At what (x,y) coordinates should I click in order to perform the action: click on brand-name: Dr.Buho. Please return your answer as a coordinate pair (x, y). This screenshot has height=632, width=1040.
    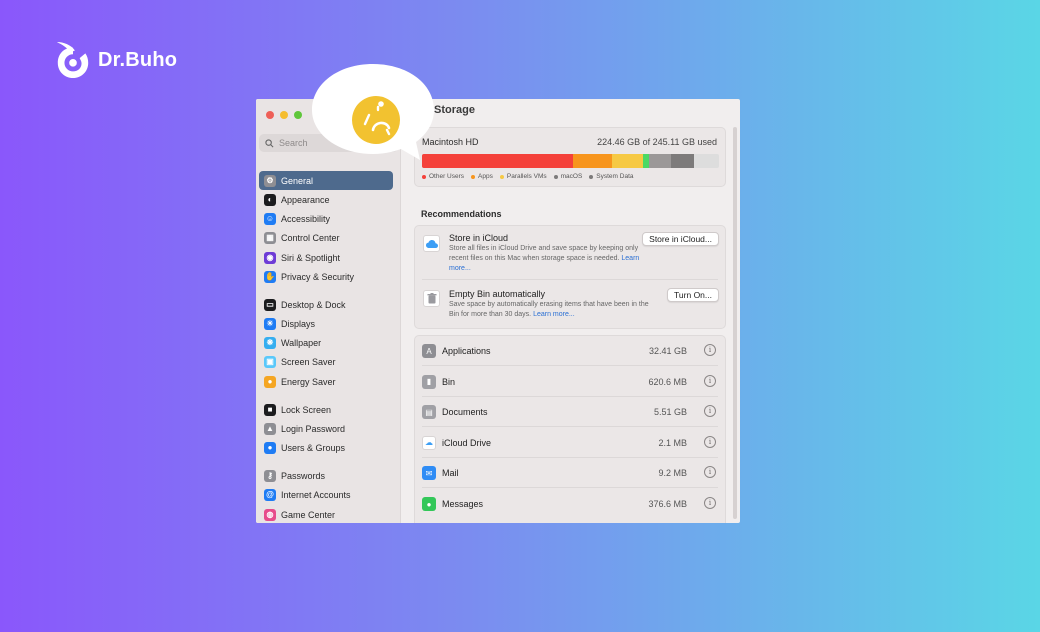
    Looking at the image, I should click on (138, 59).